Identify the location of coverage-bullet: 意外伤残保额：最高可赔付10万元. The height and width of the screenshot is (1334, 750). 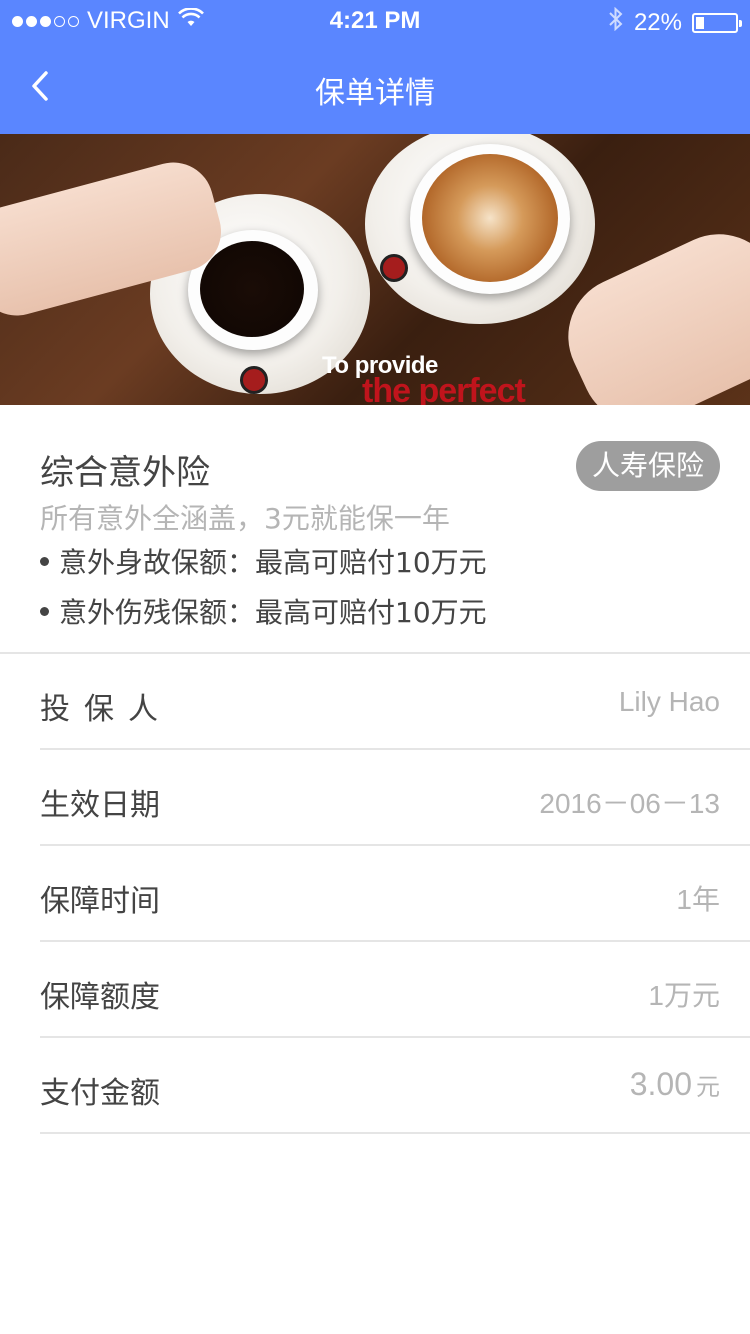
(263, 611).